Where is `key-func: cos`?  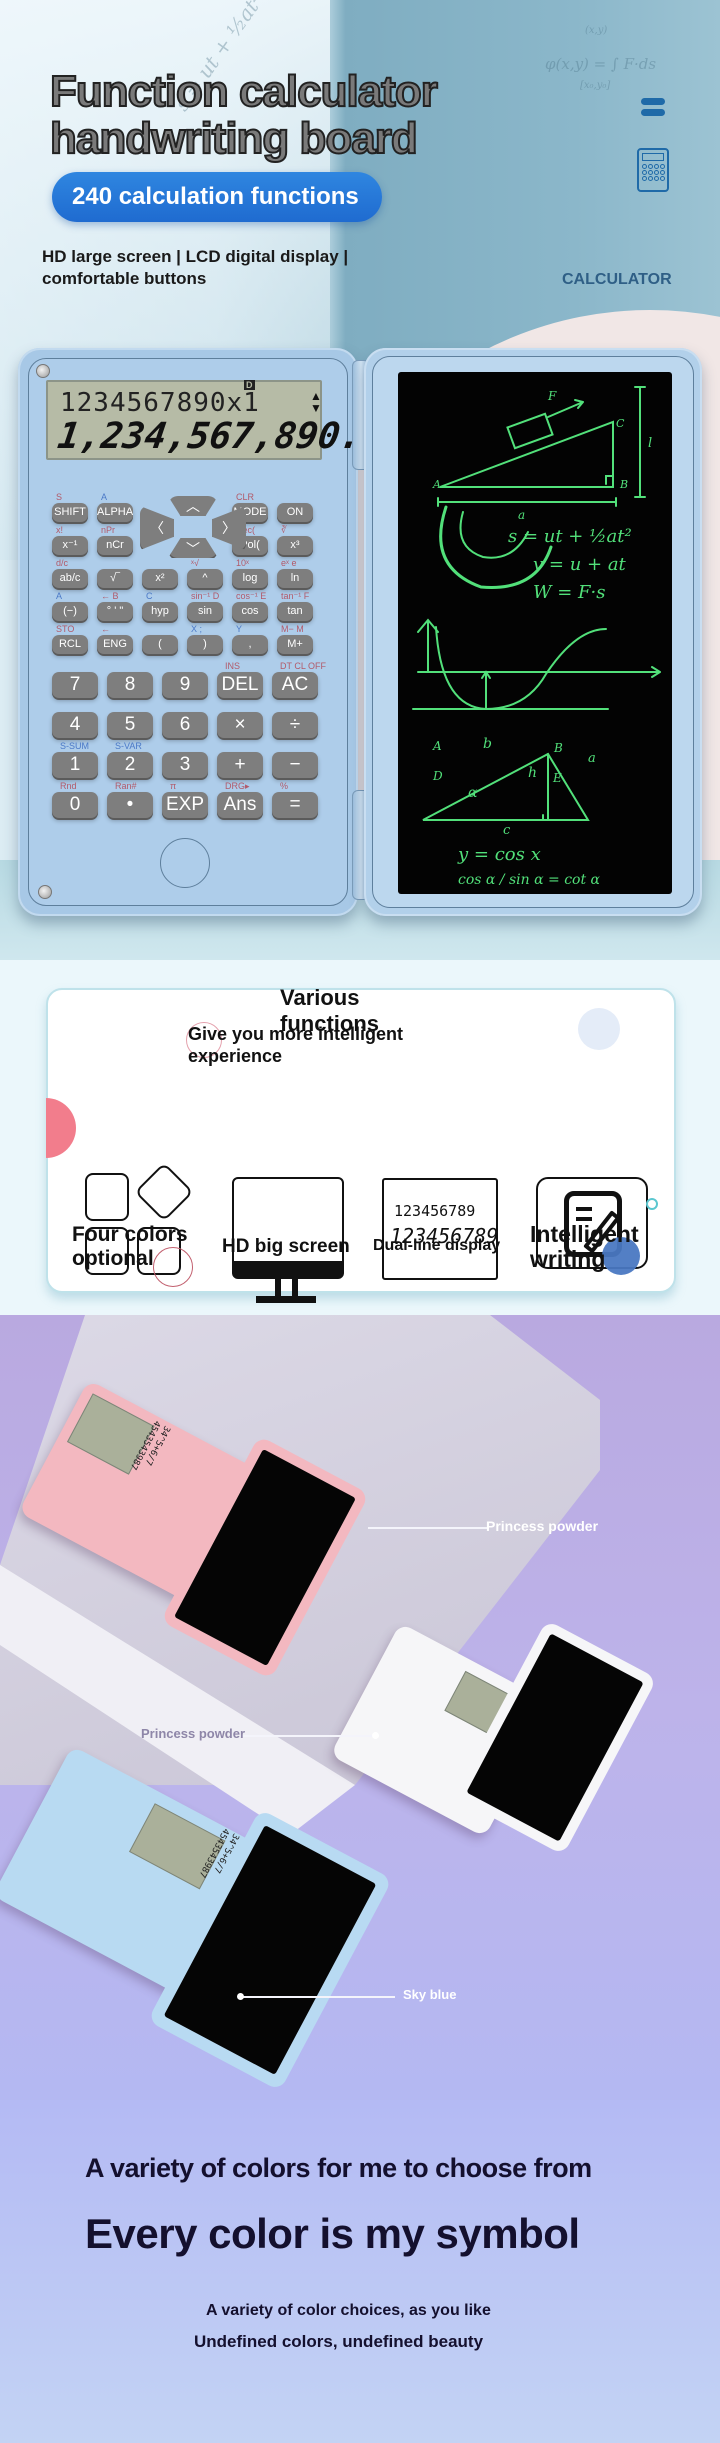
key-func: cos is located at coordinates (250, 611).